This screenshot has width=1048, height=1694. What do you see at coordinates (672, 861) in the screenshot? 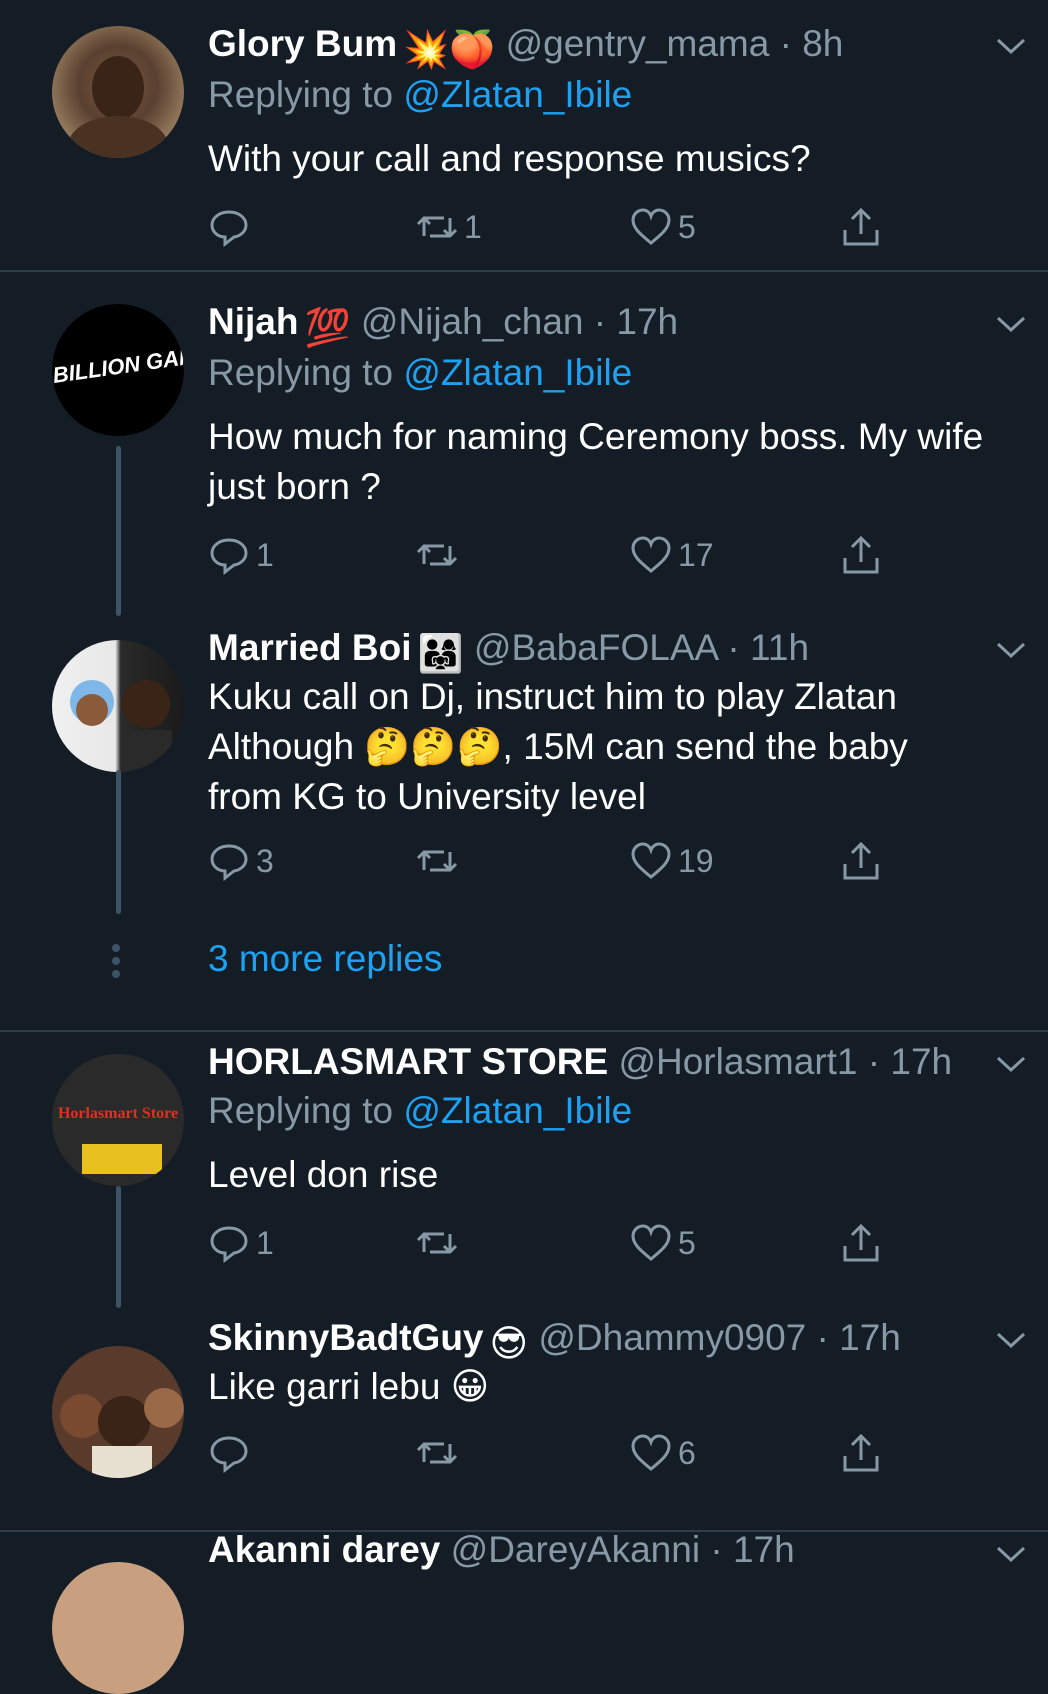
I see `like-button: 19` at bounding box center [672, 861].